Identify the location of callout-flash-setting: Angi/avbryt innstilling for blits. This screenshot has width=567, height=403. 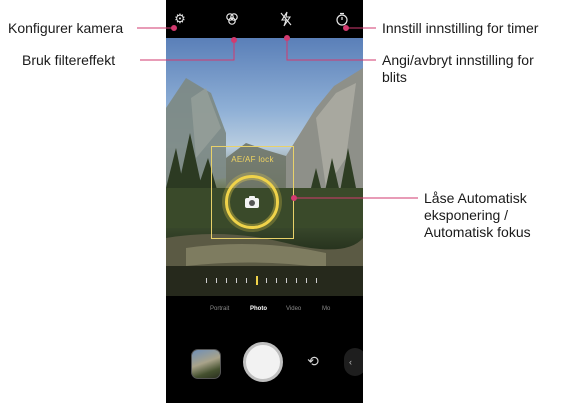
(458, 68).